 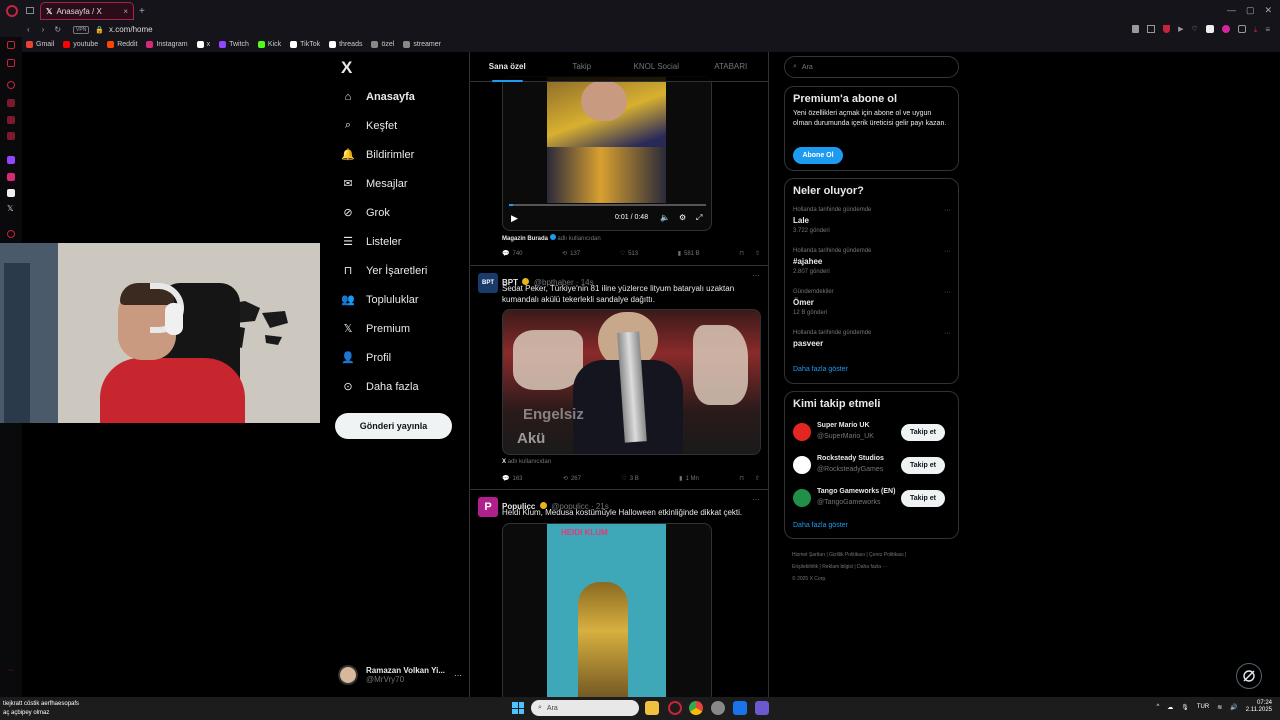 What do you see at coordinates (871, 67) in the screenshot?
I see `search-input: ⌕ Ara` at bounding box center [871, 67].